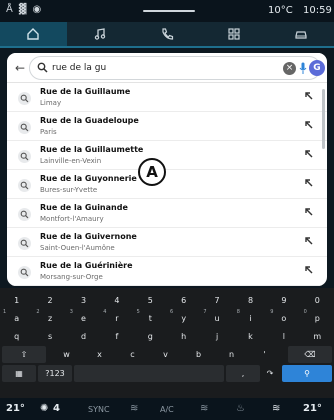 Image resolution: width=334 pixels, height=420 pixels. I want to click on top-navigation, so click(167, 35).